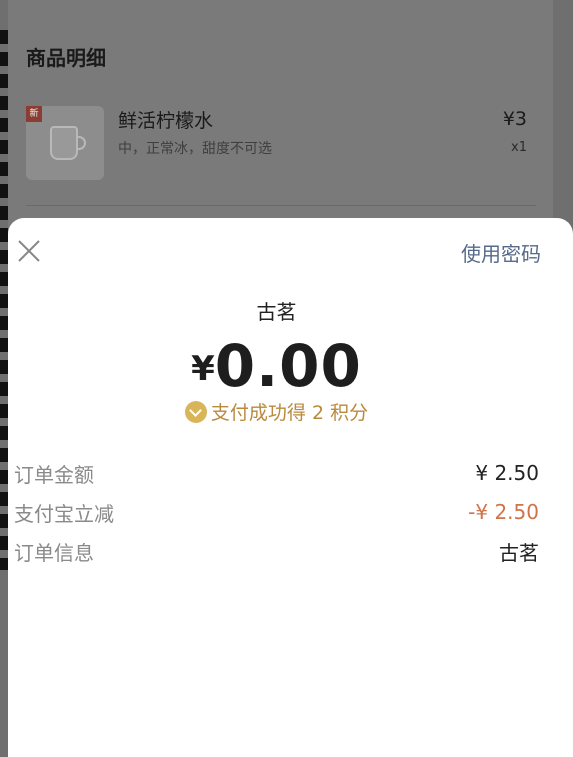  I want to click on cup-handle, so click(81, 143).